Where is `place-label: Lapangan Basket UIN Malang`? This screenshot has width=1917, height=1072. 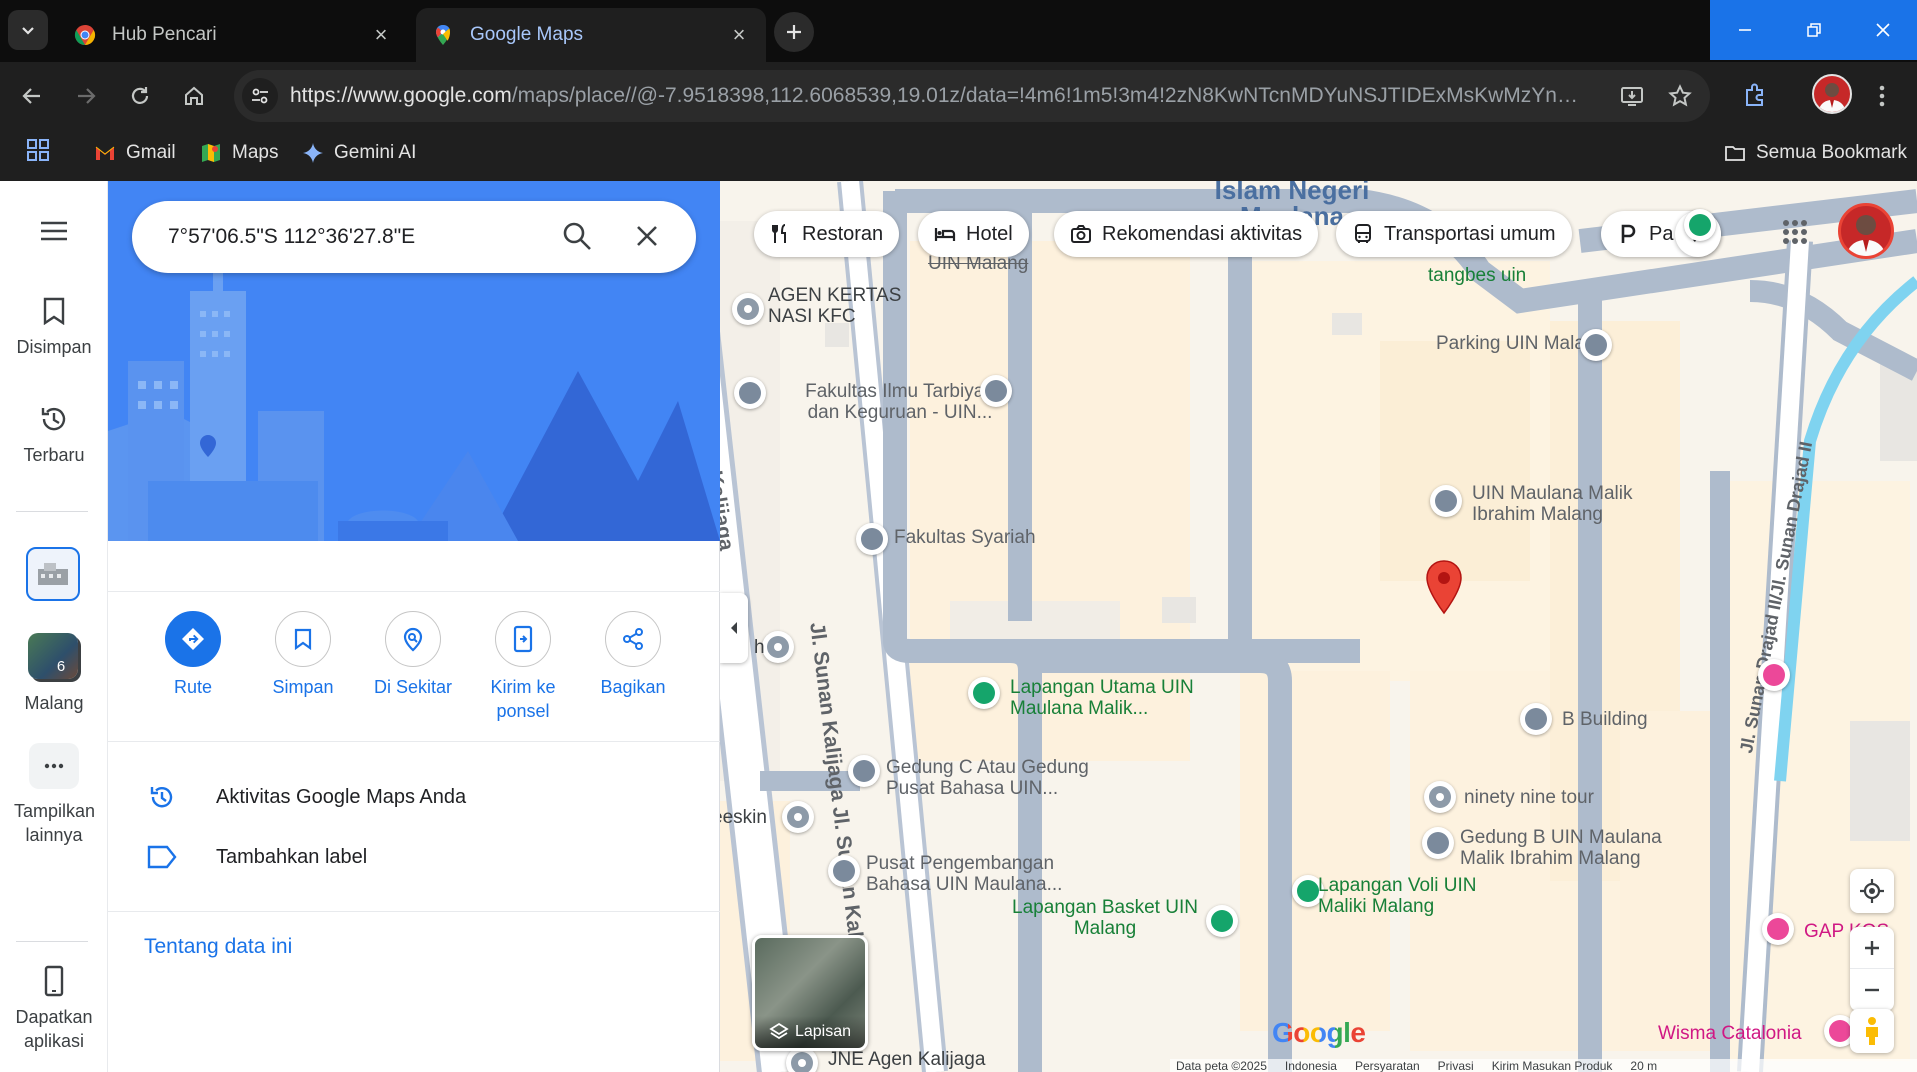 place-label: Lapangan Basket UIN Malang is located at coordinates (1105, 918).